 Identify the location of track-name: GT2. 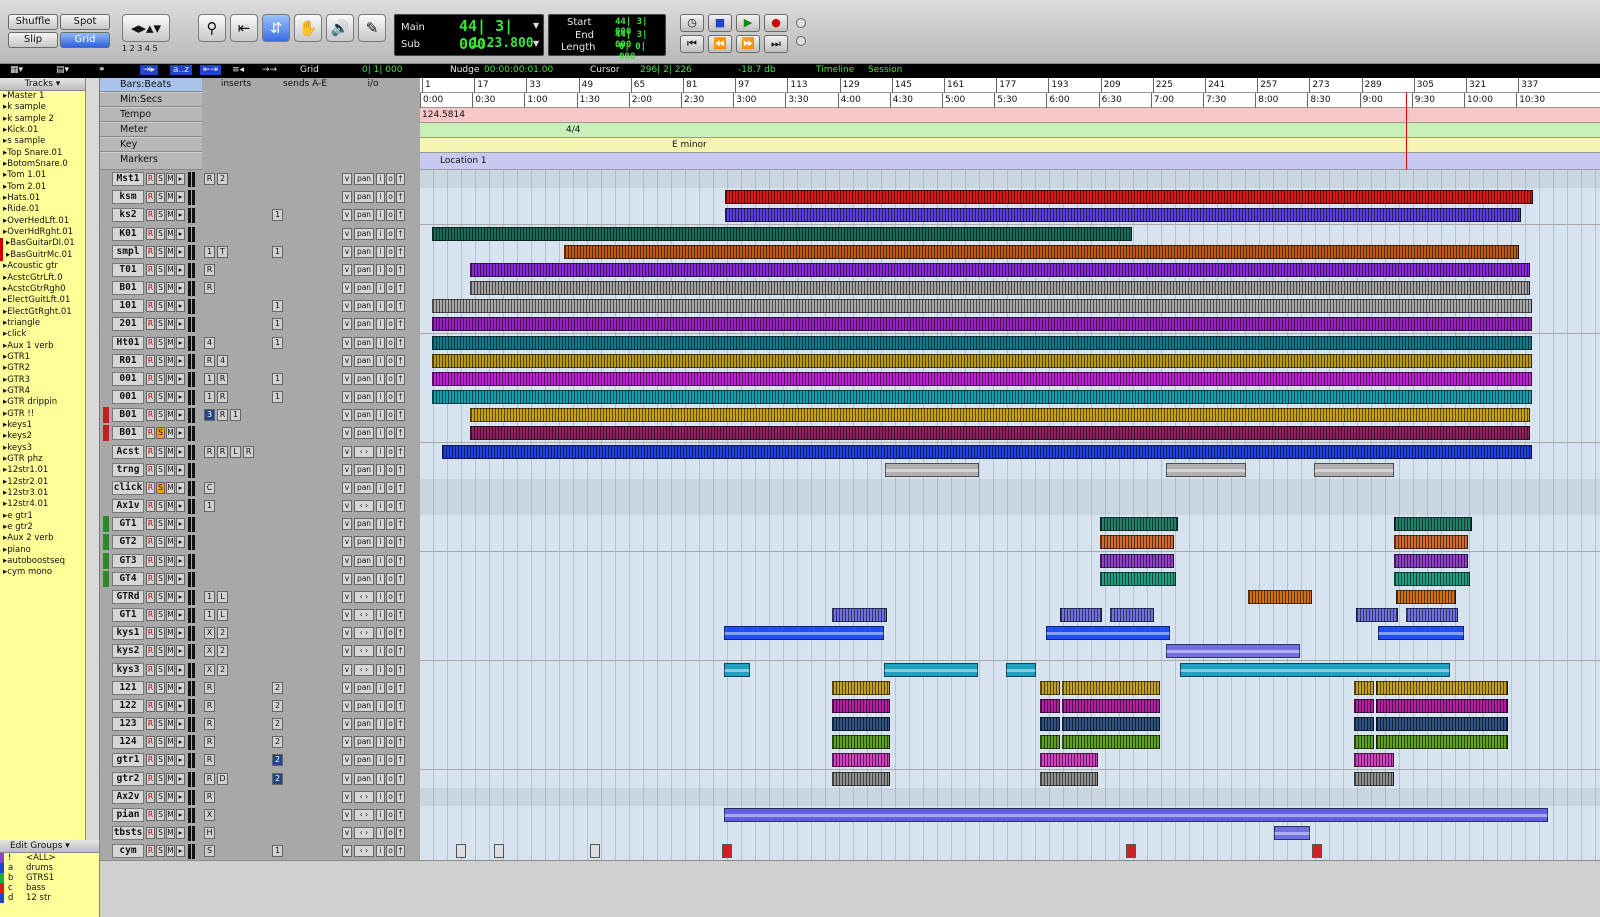
(128, 542).